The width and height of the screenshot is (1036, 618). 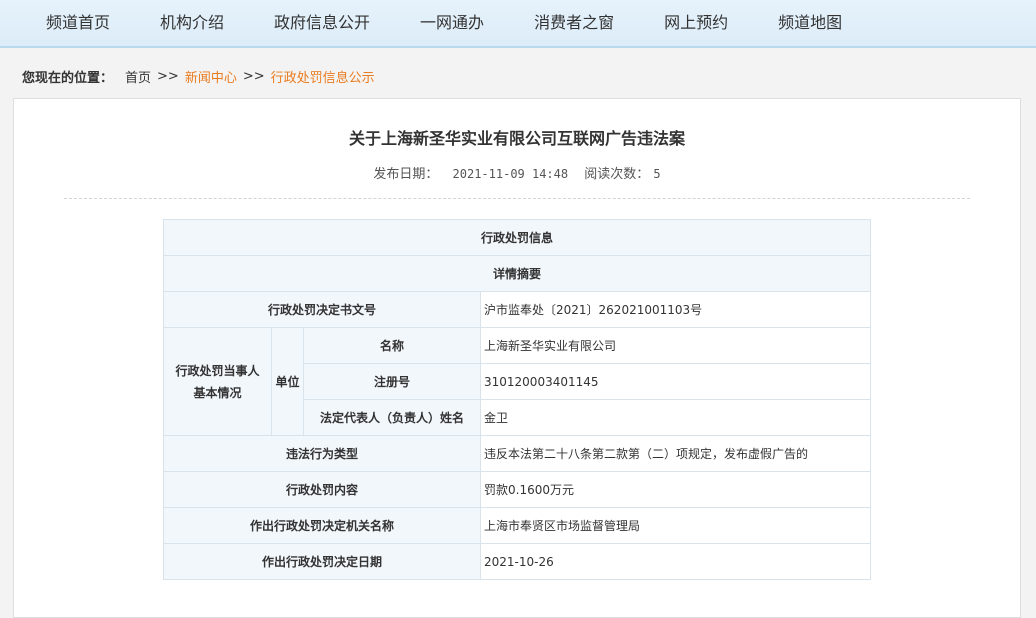 What do you see at coordinates (518, 24) in the screenshot?
I see `top-nav: 频道首页 机构介绍 政府信息公开 一网通办 消费者之窗 网上预约 频道地图` at bounding box center [518, 24].